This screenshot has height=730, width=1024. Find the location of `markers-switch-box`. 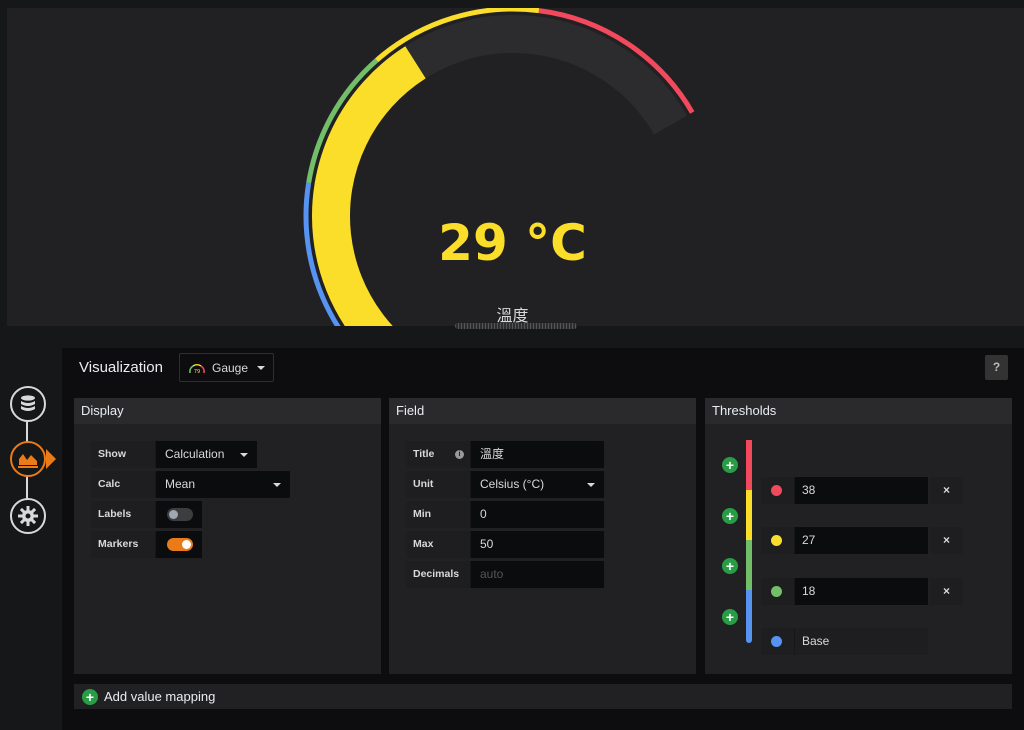

markers-switch-box is located at coordinates (179, 544).